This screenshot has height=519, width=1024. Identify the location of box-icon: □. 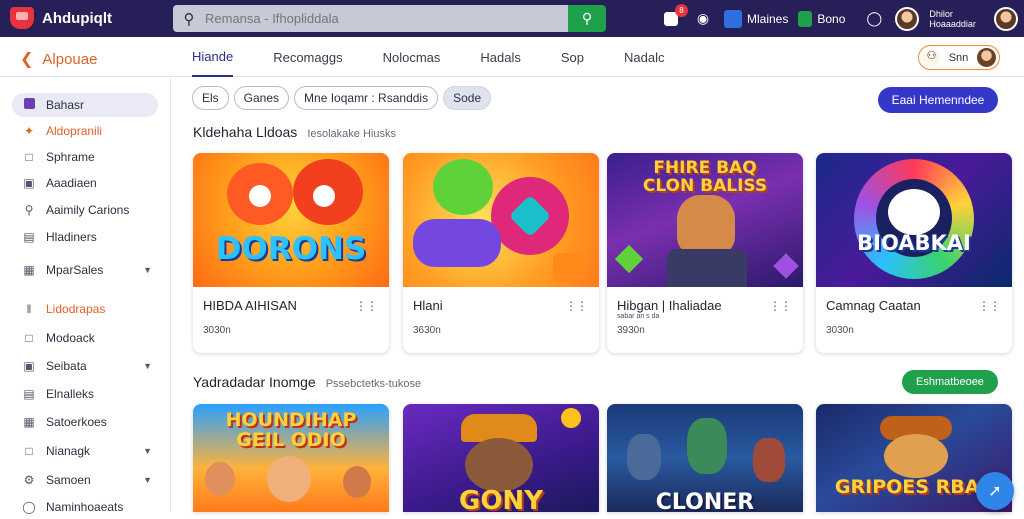
(29, 338).